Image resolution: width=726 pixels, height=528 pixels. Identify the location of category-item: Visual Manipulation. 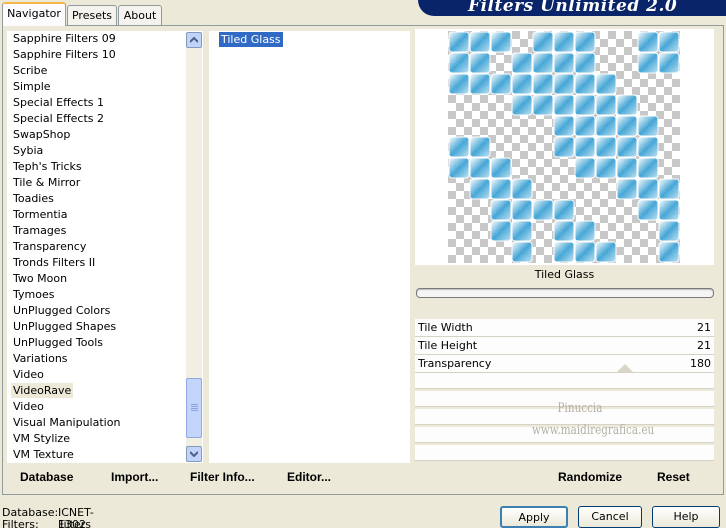
(66, 422).